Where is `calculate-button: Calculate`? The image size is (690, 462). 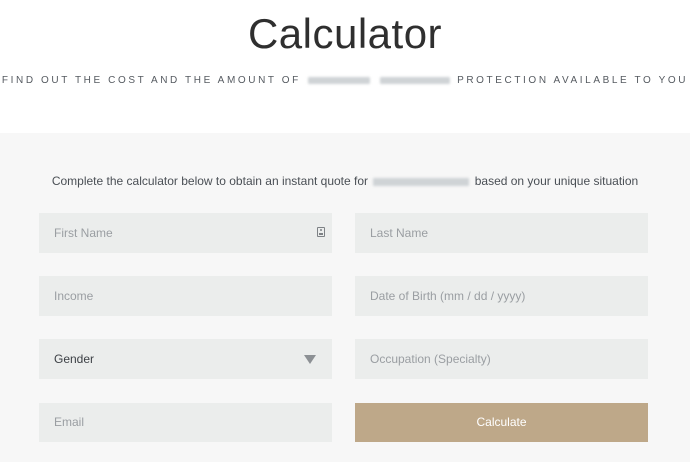 calculate-button: Calculate is located at coordinates (501, 422).